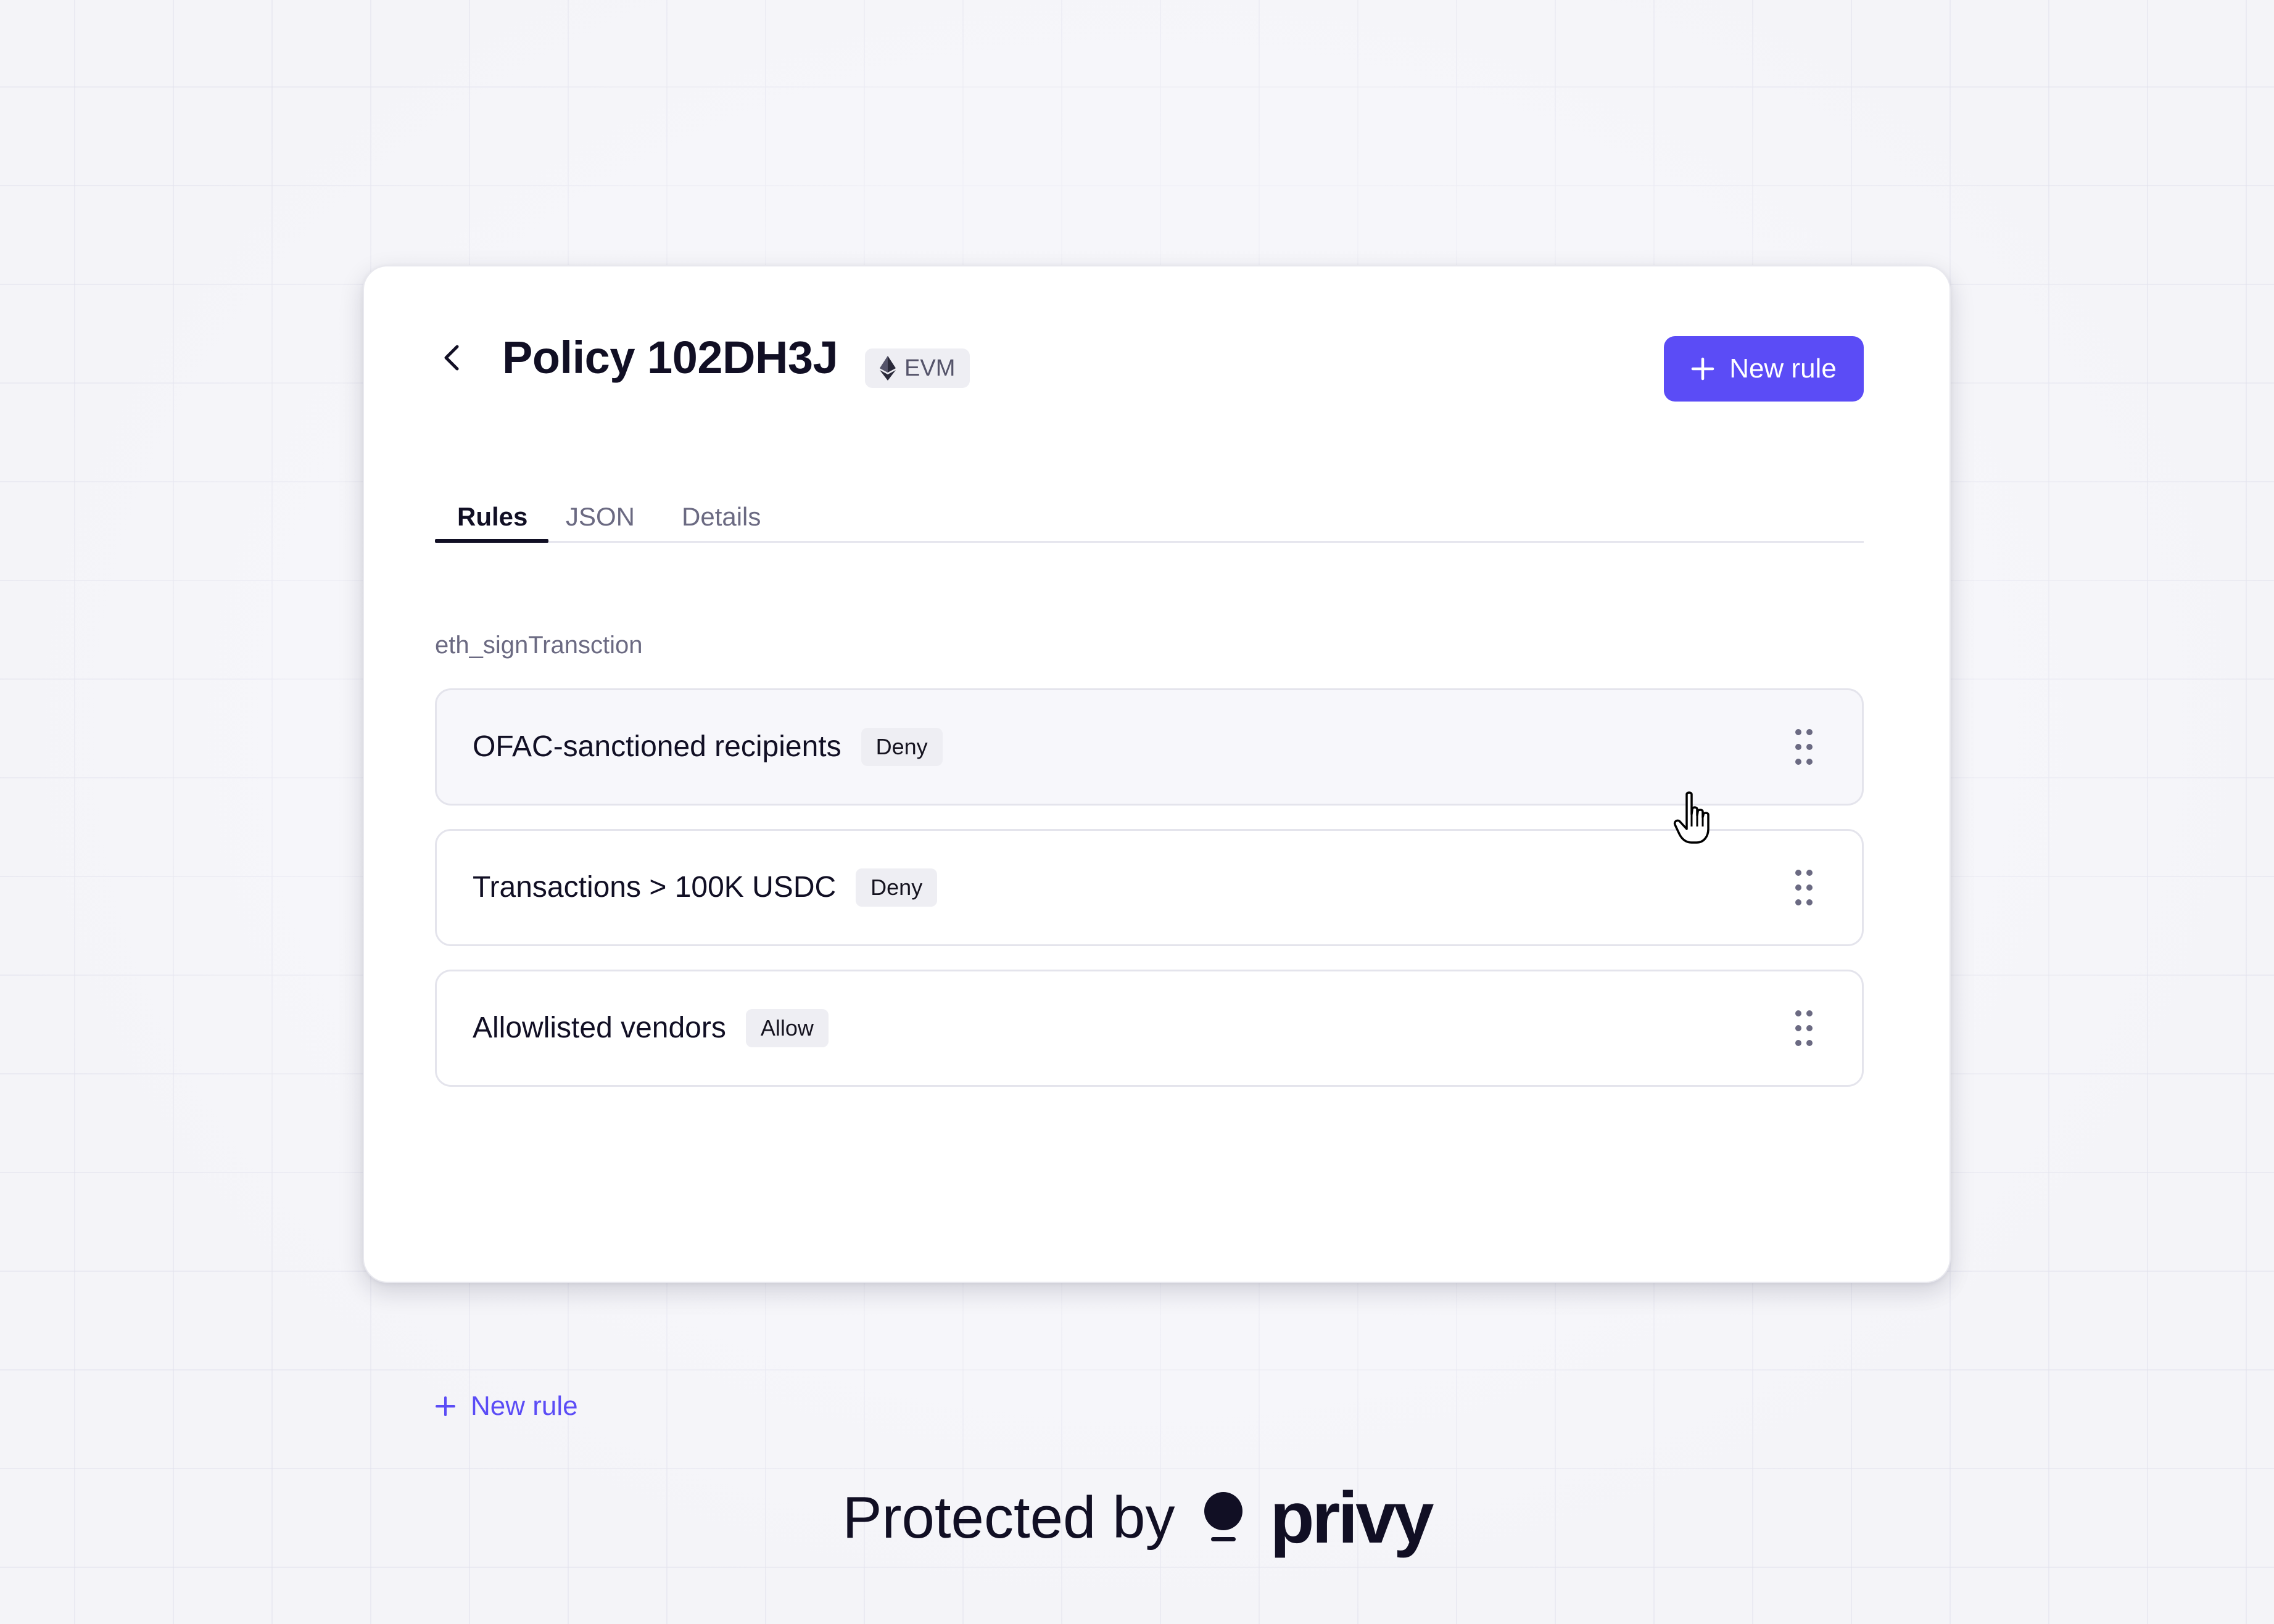  I want to click on new-rule-button: New rule, so click(1764, 369).